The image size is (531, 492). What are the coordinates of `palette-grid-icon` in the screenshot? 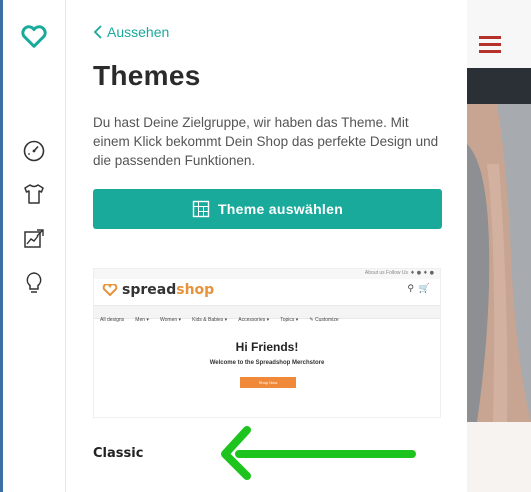 It's located at (201, 209).